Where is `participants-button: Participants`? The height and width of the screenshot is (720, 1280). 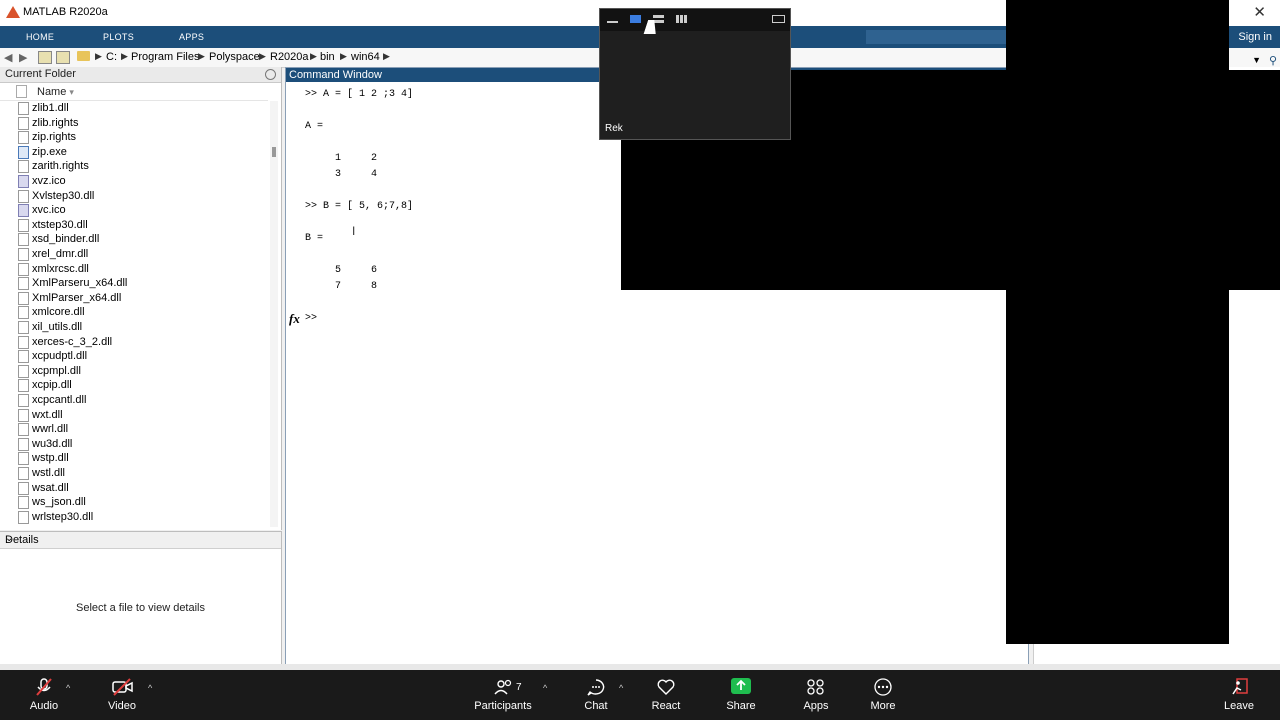 participants-button: Participants is located at coordinates (503, 695).